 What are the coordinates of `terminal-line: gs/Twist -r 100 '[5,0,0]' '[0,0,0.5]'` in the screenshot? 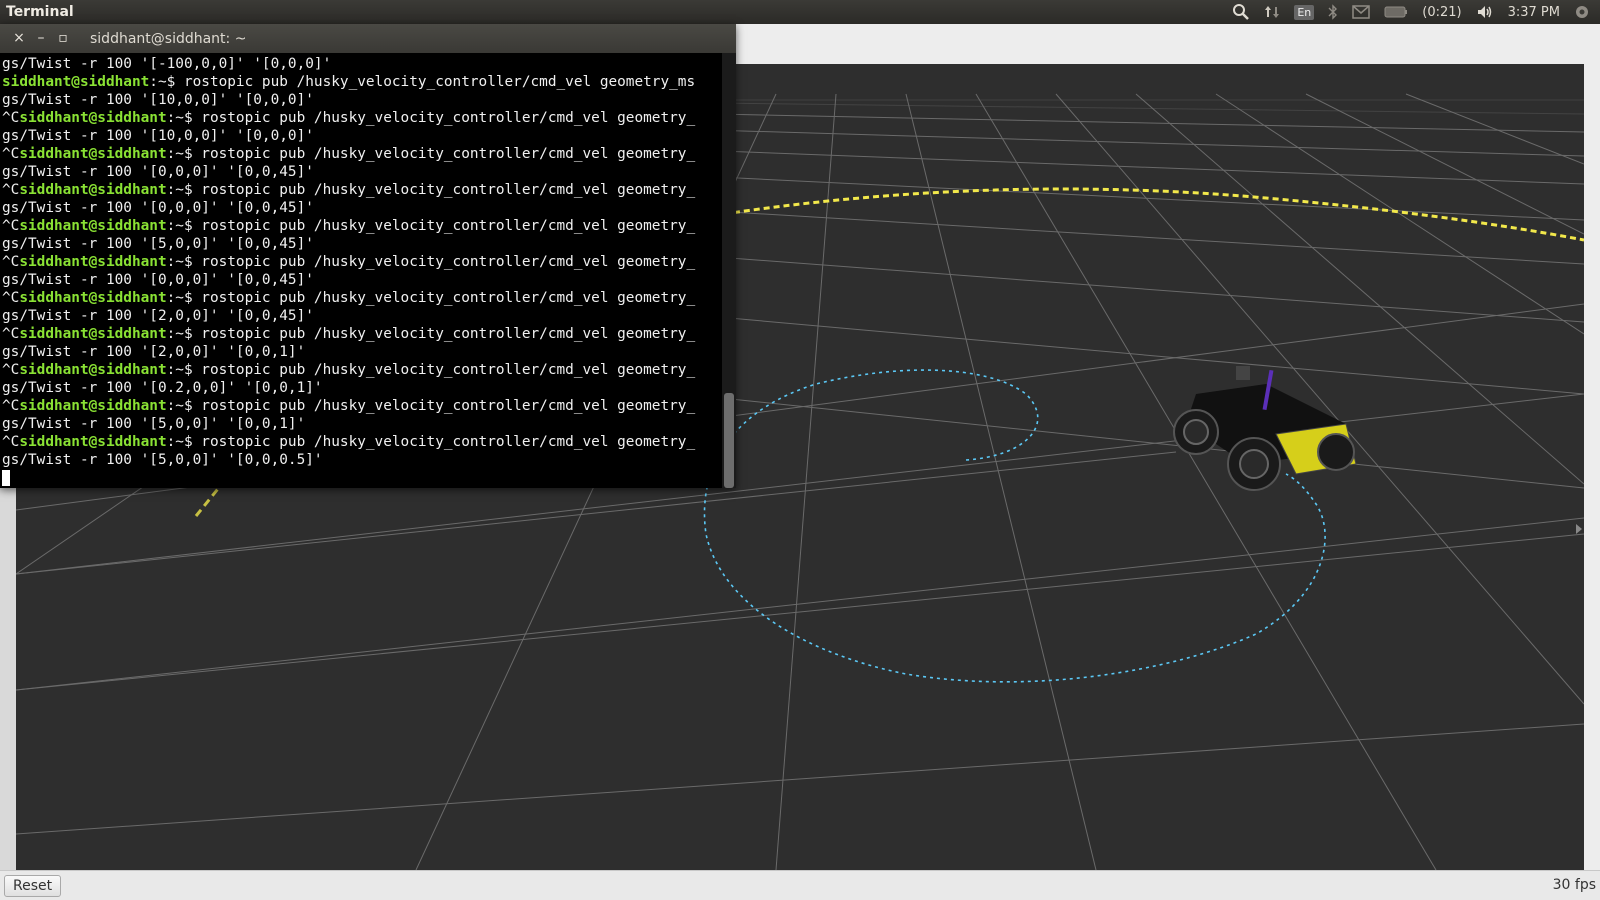 It's located at (369, 460).